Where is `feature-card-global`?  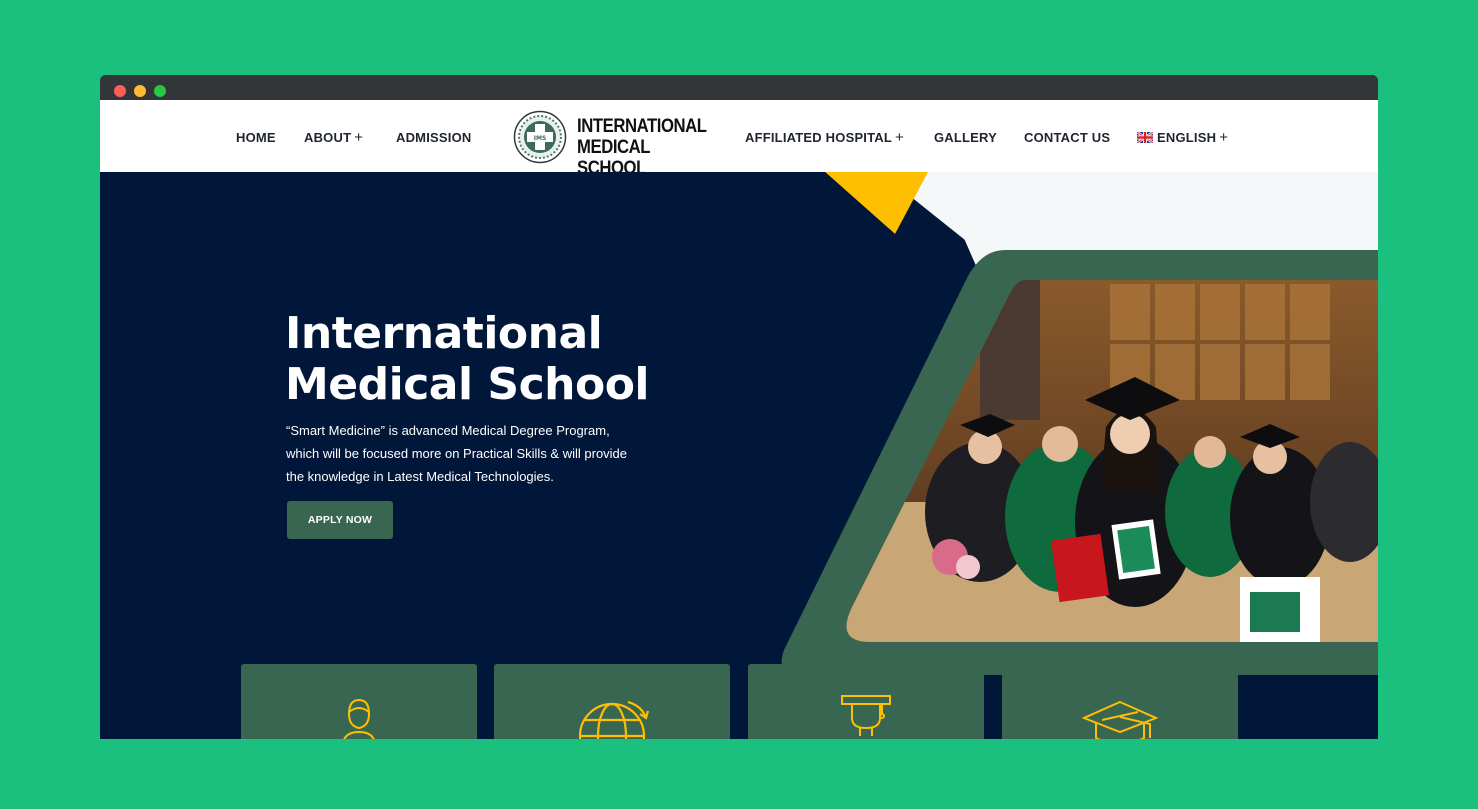
feature-card-global is located at coordinates (612, 701).